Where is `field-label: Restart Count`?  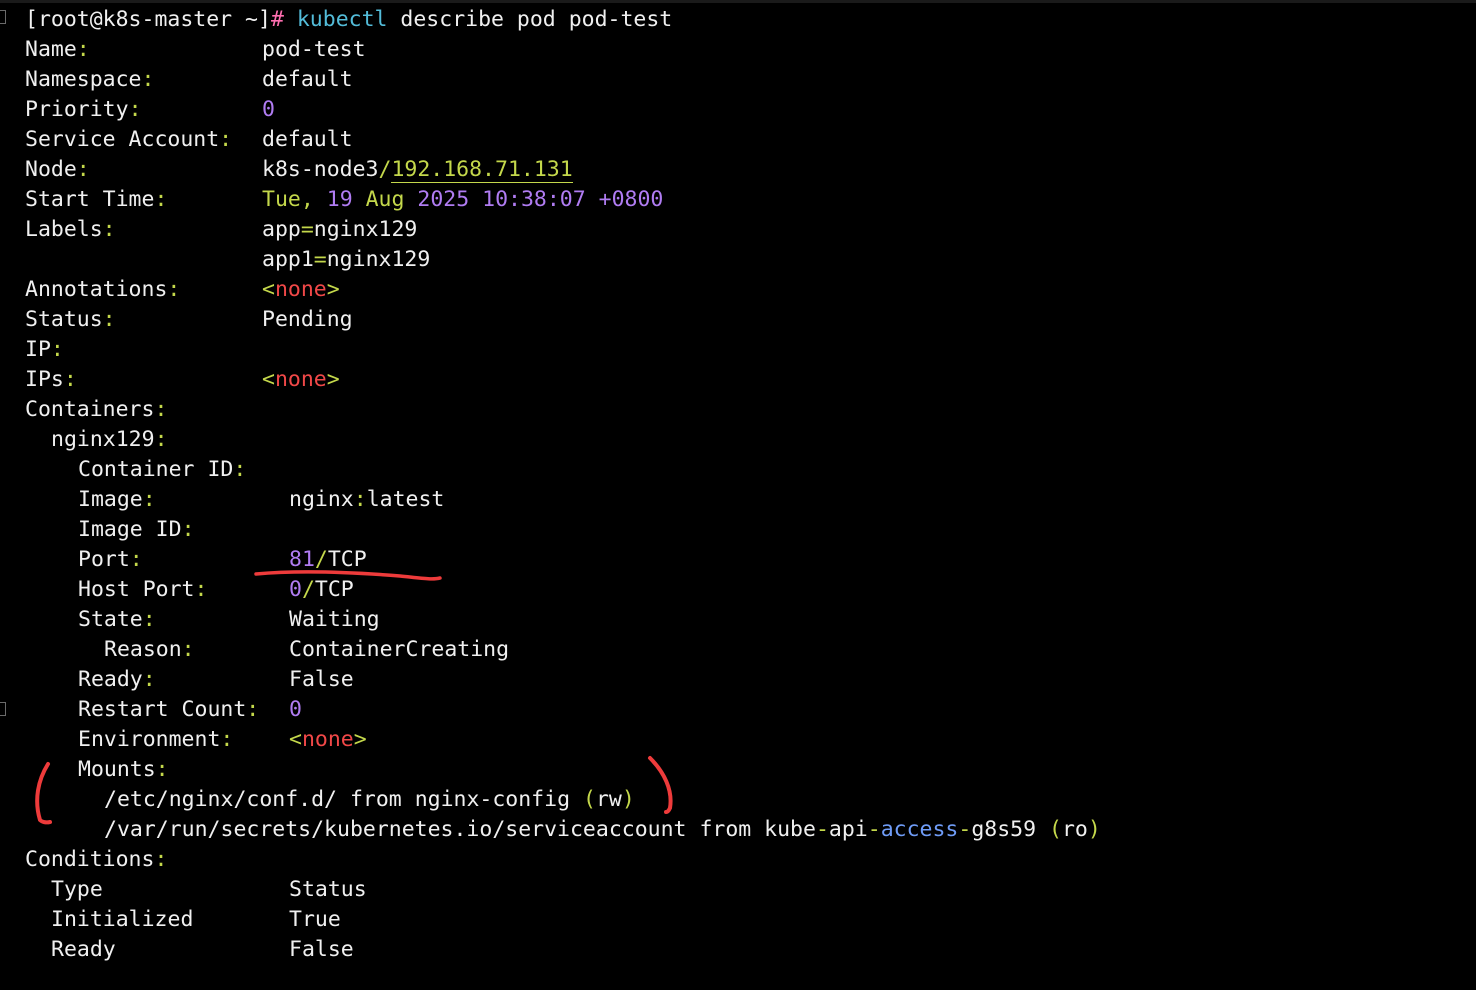
field-label: Restart Count is located at coordinates (162, 709).